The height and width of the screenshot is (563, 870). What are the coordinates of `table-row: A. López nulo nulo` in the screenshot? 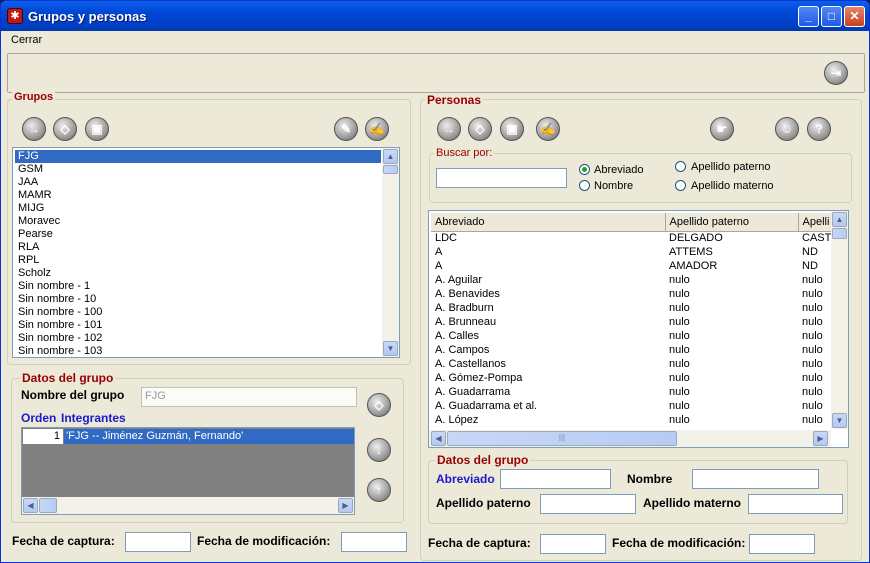 It's located at (631, 420).